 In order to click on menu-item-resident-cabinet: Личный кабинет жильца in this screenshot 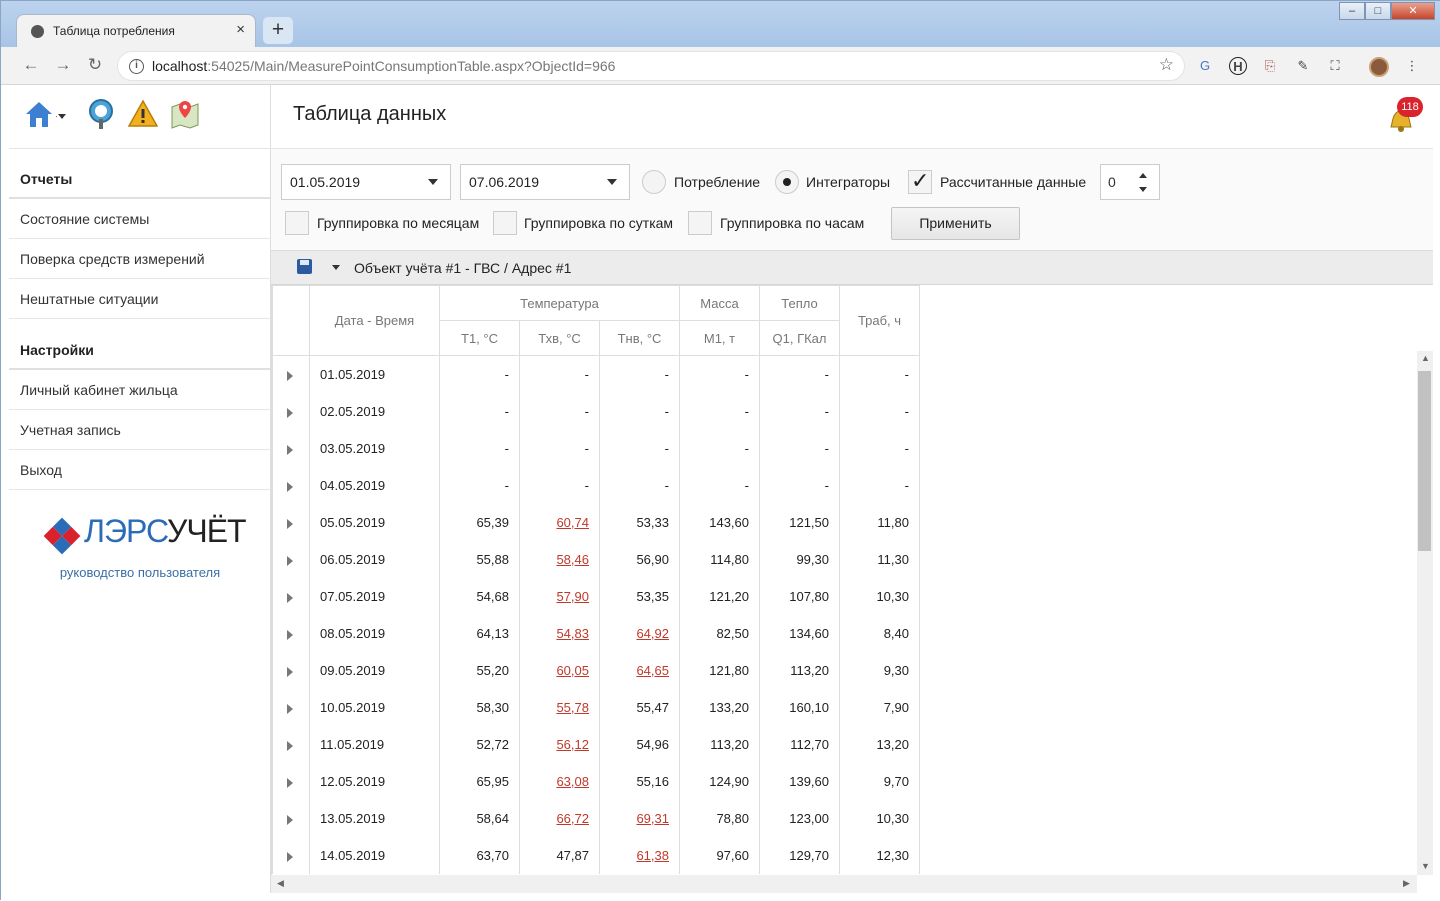, I will do `click(140, 390)`.